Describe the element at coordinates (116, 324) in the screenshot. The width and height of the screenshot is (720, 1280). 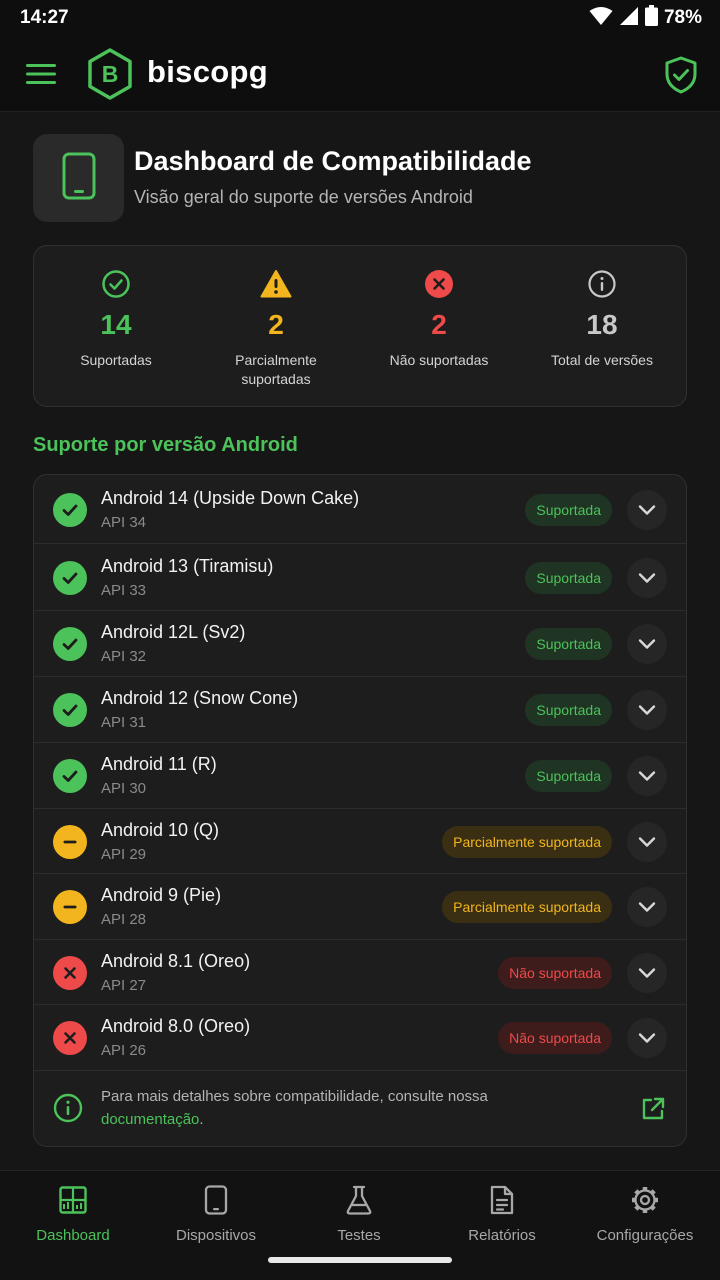
I see `stat-value: 14` at that location.